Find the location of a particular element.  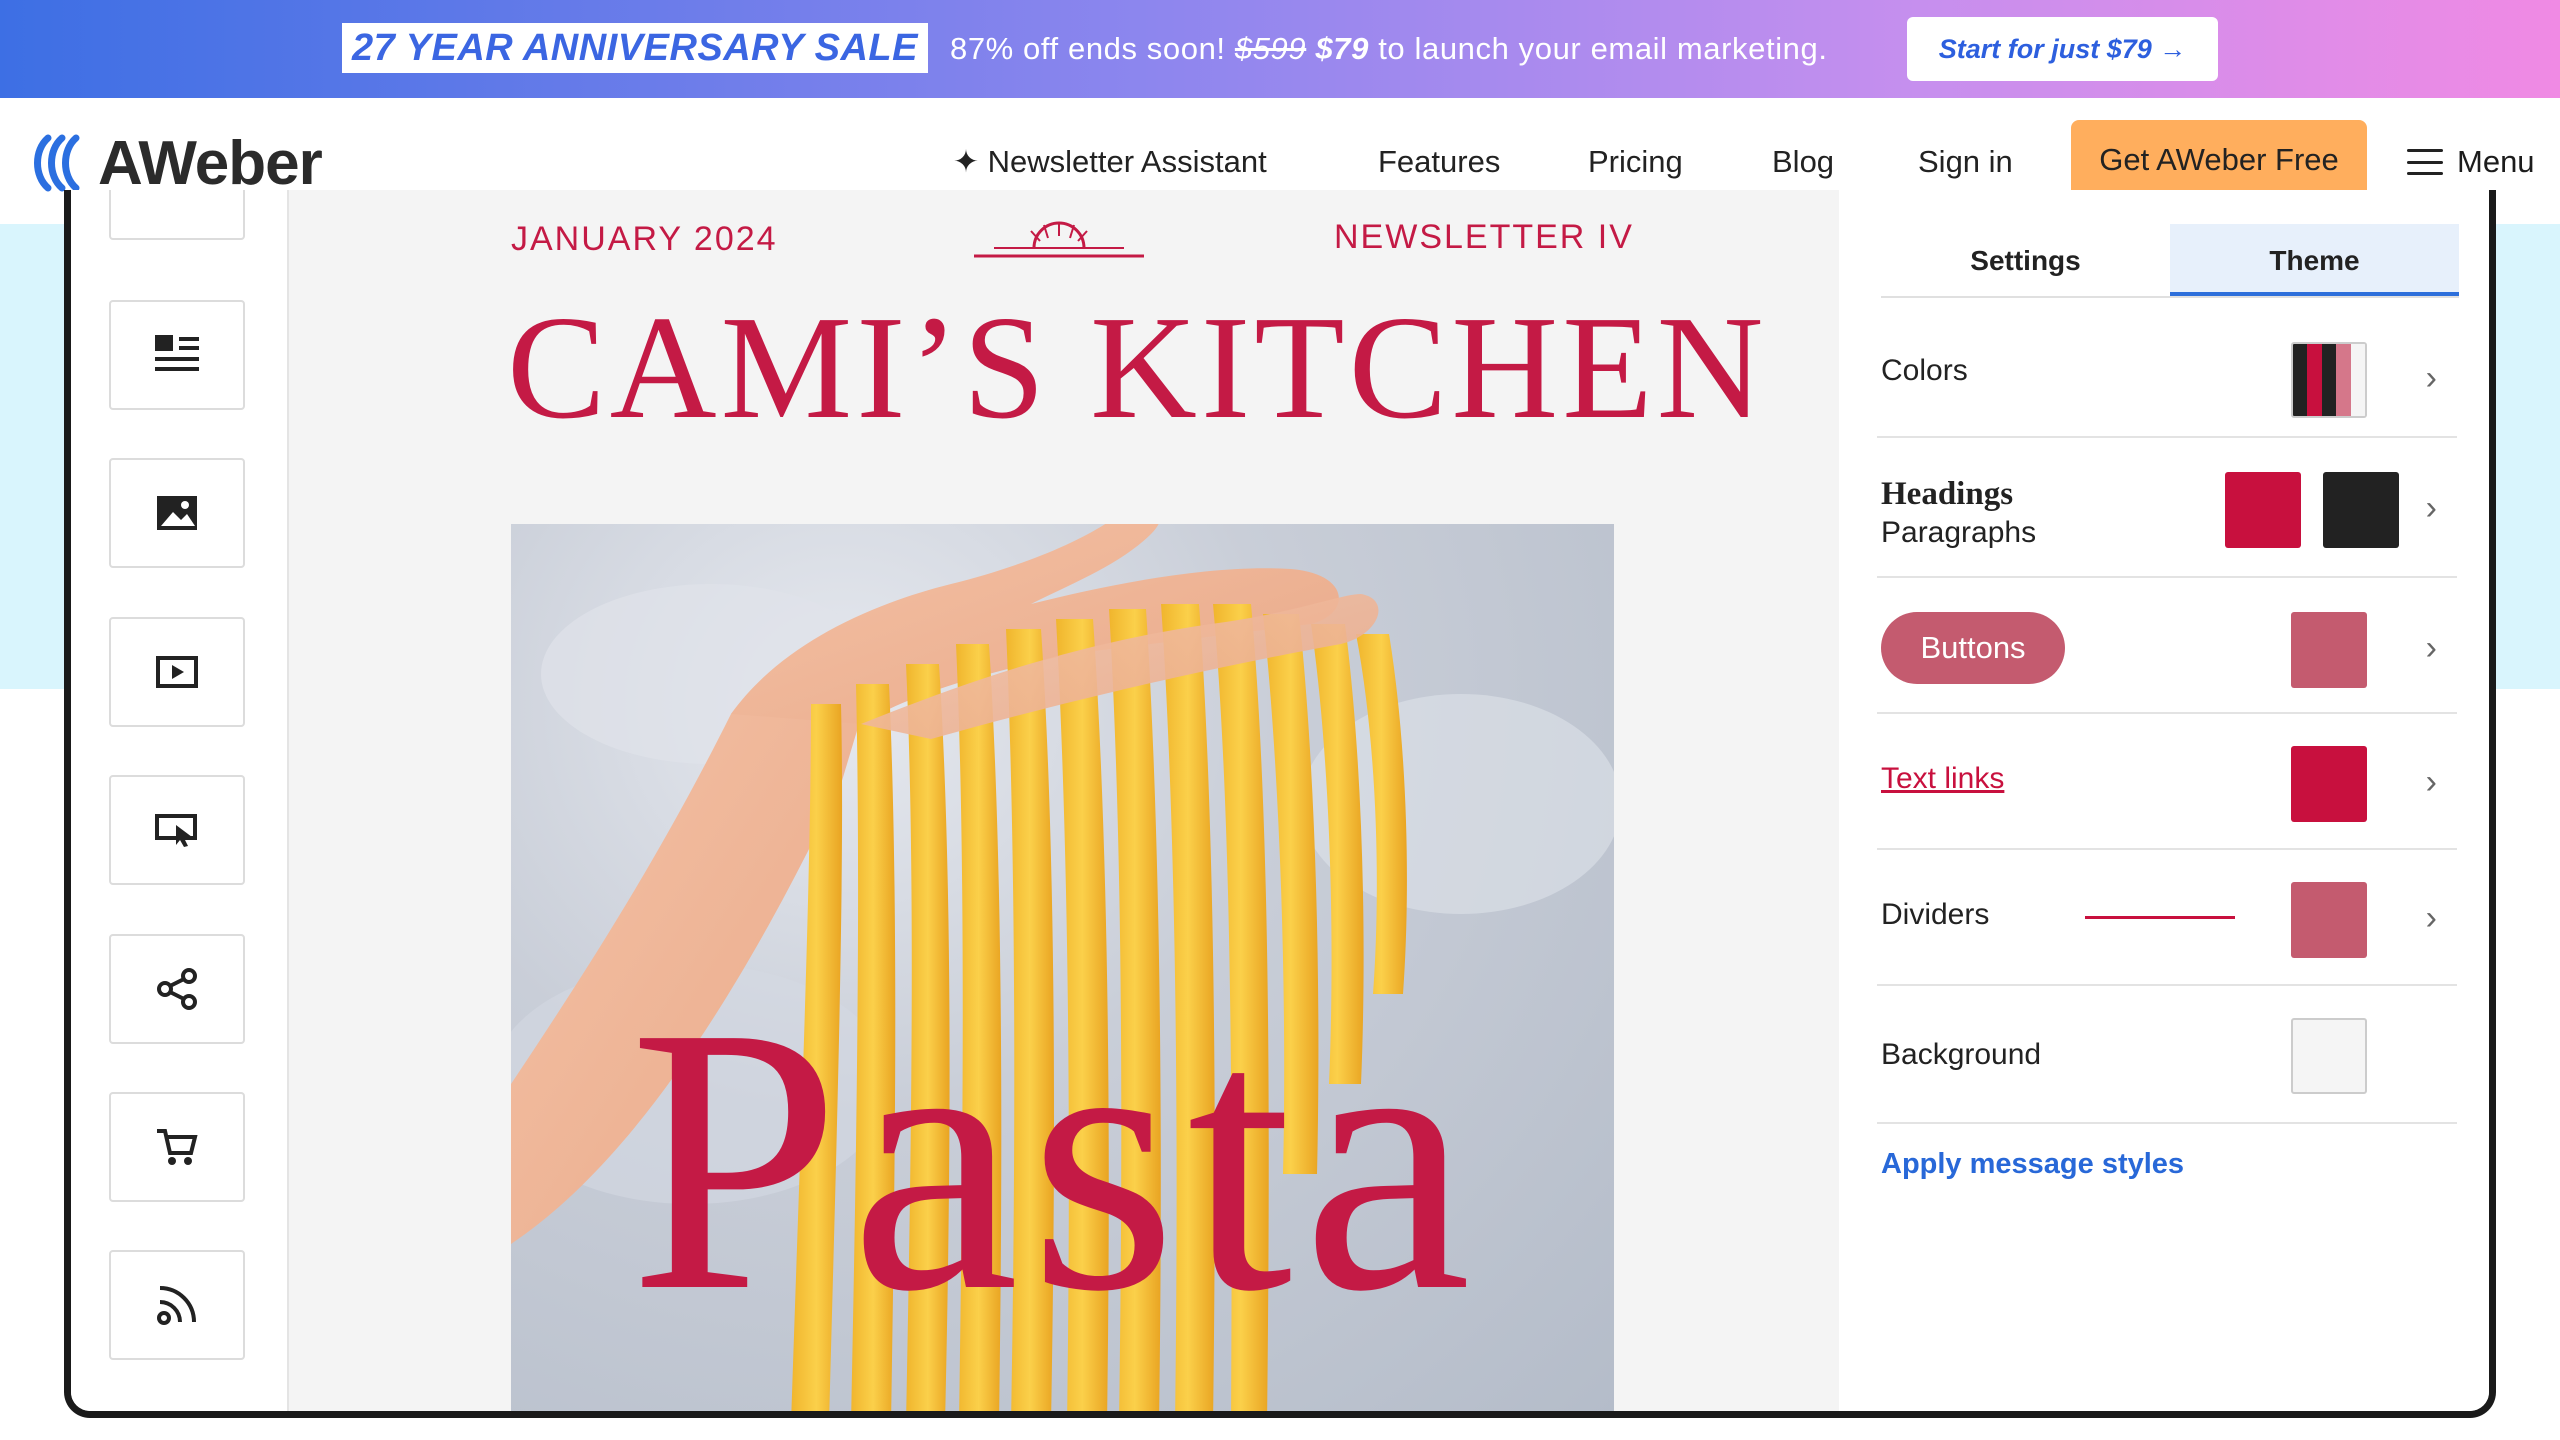

cart-icon is located at coordinates (177, 1147).